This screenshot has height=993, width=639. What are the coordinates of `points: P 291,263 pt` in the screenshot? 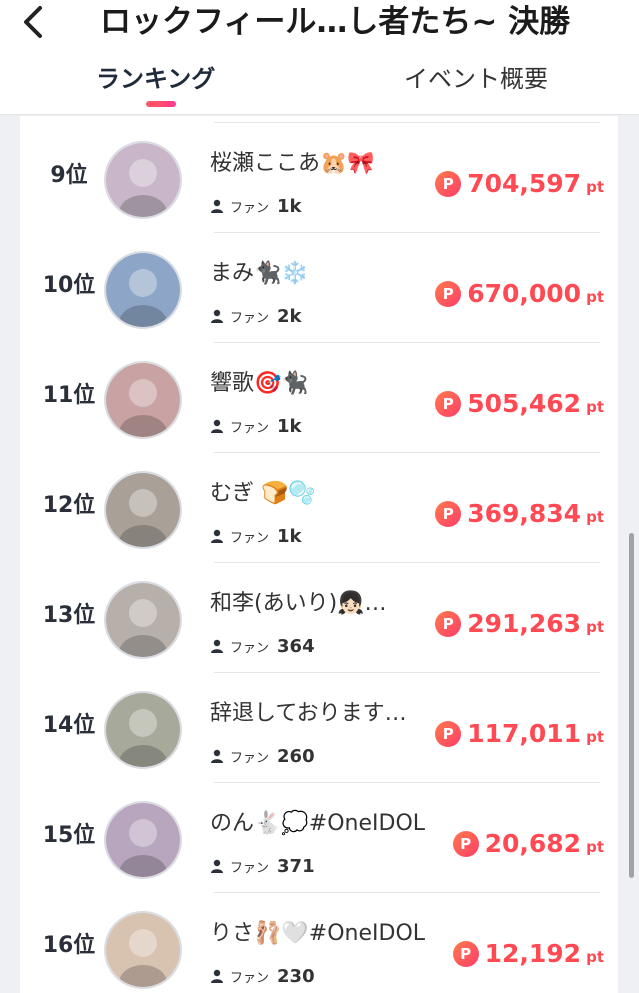 It's located at (519, 625).